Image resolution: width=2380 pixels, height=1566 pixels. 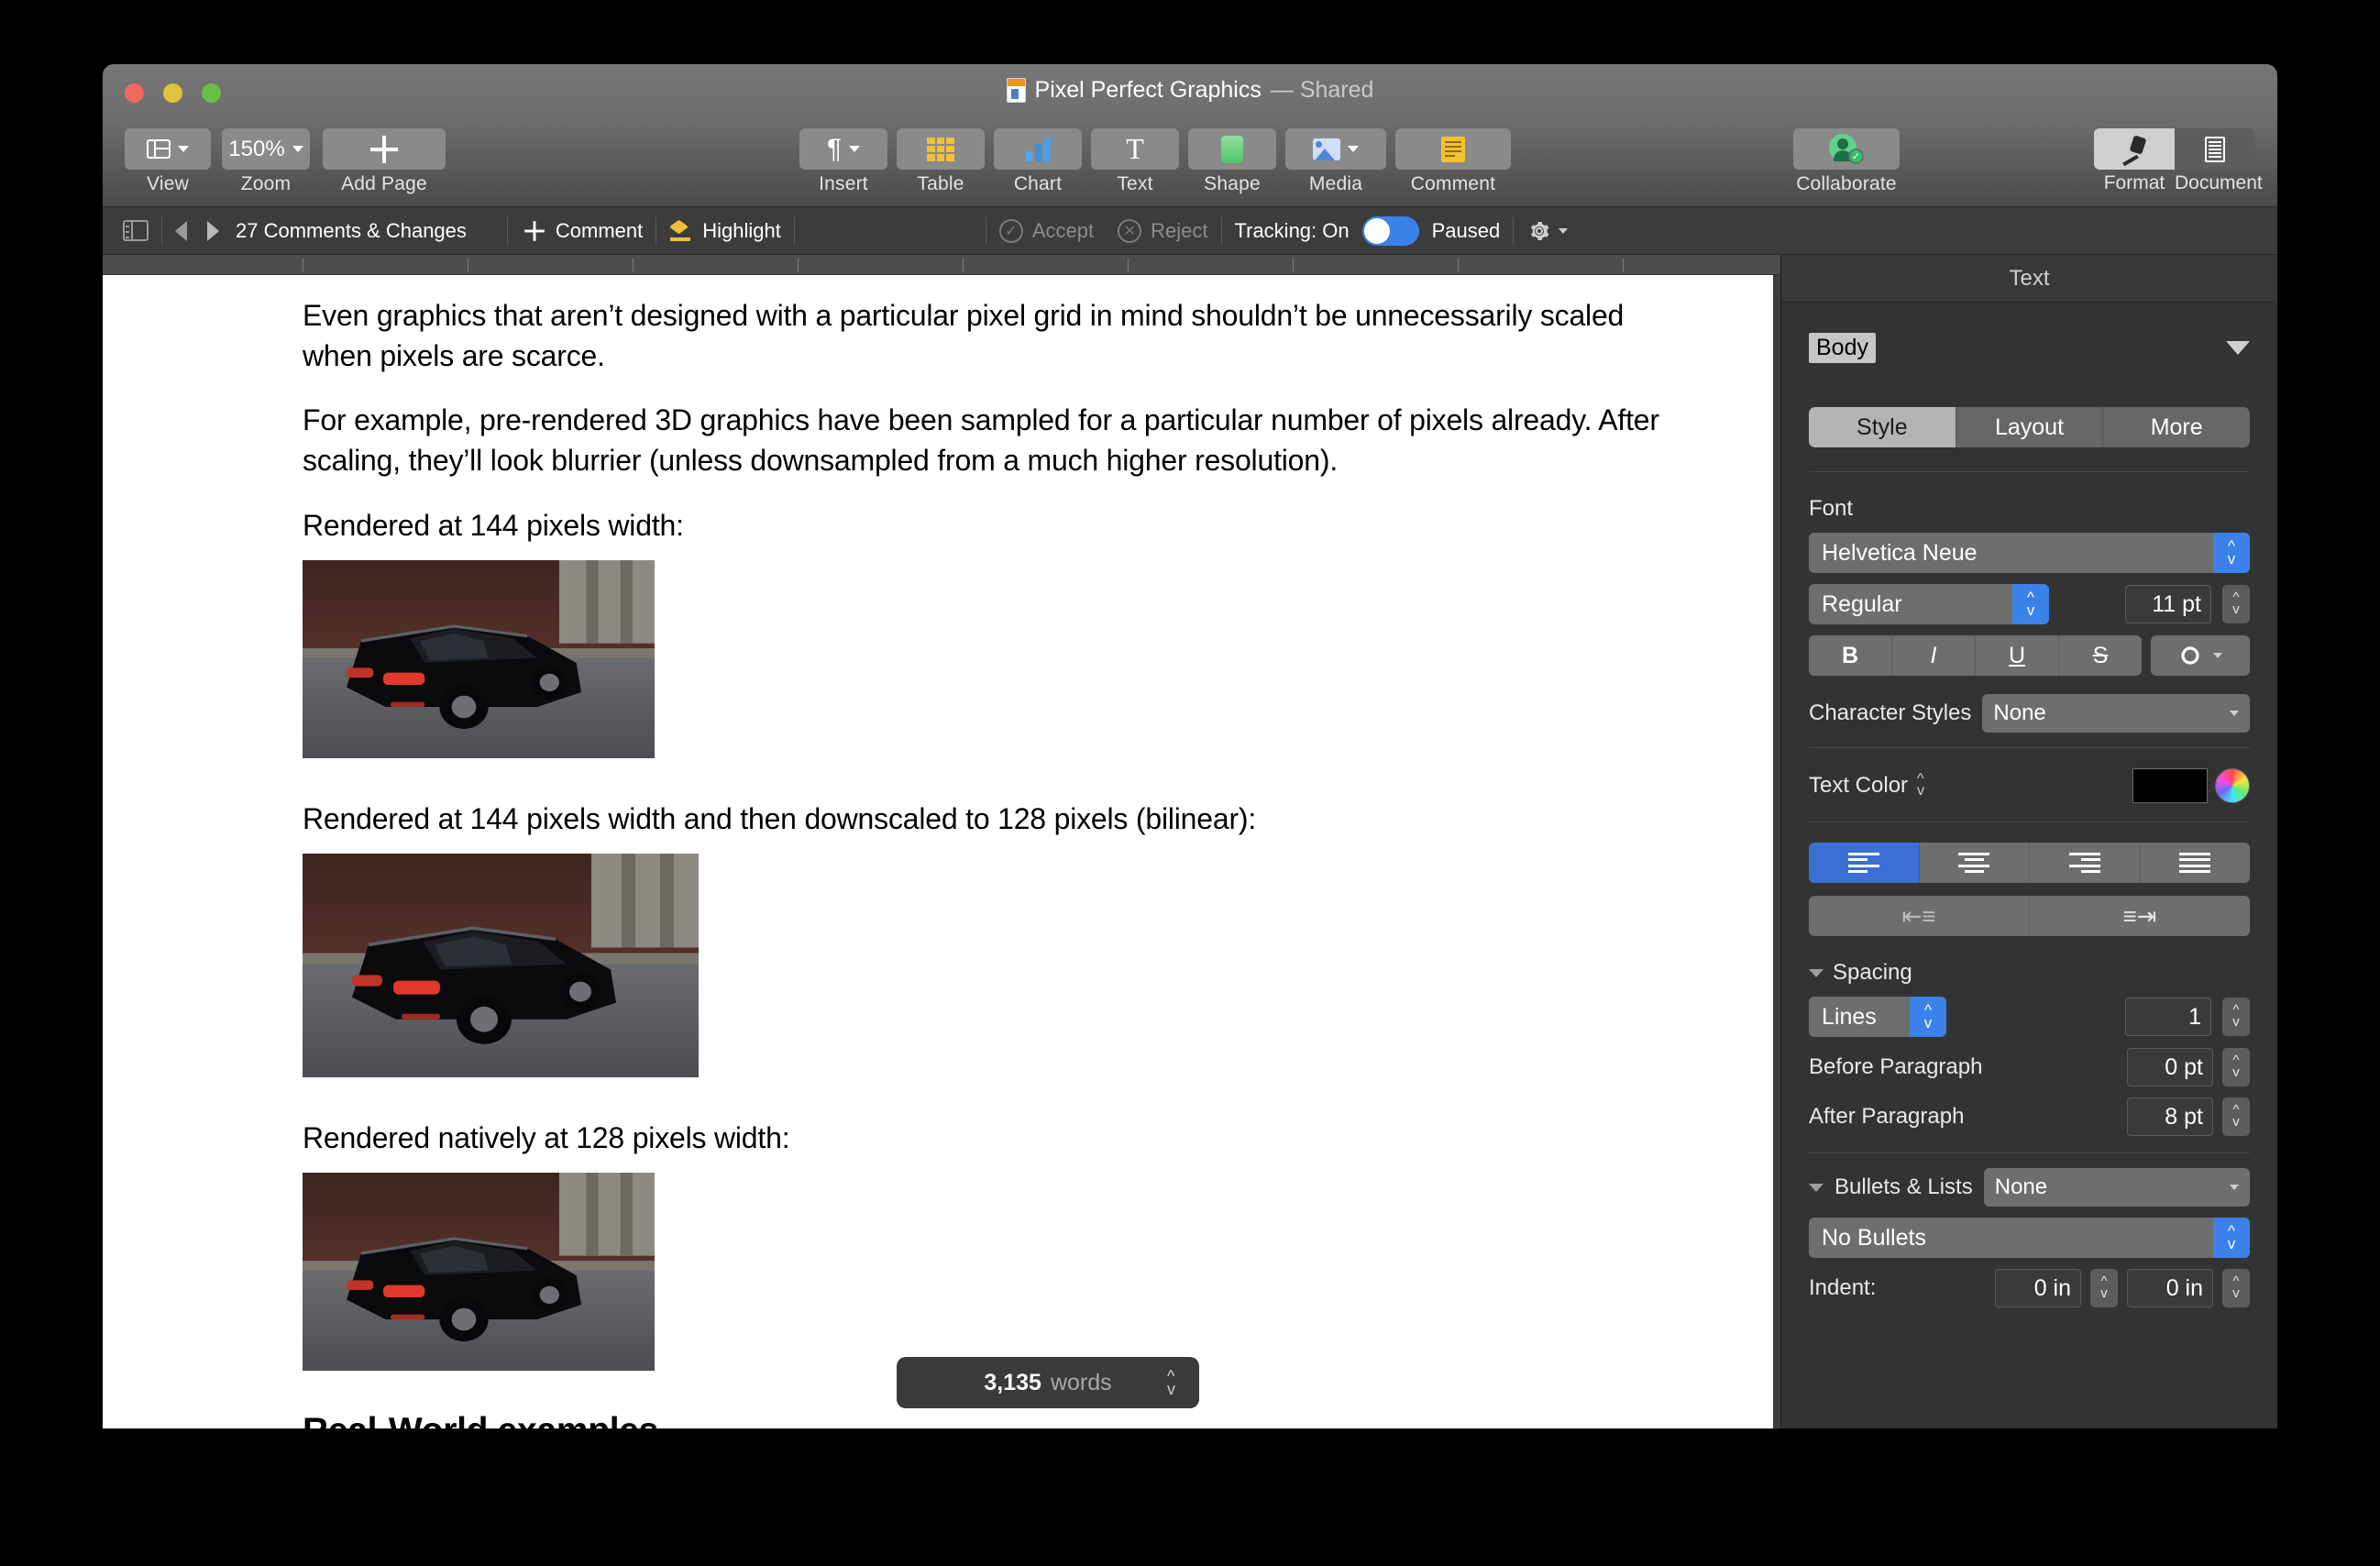 I want to click on table-control: Table, so click(x=941, y=161).